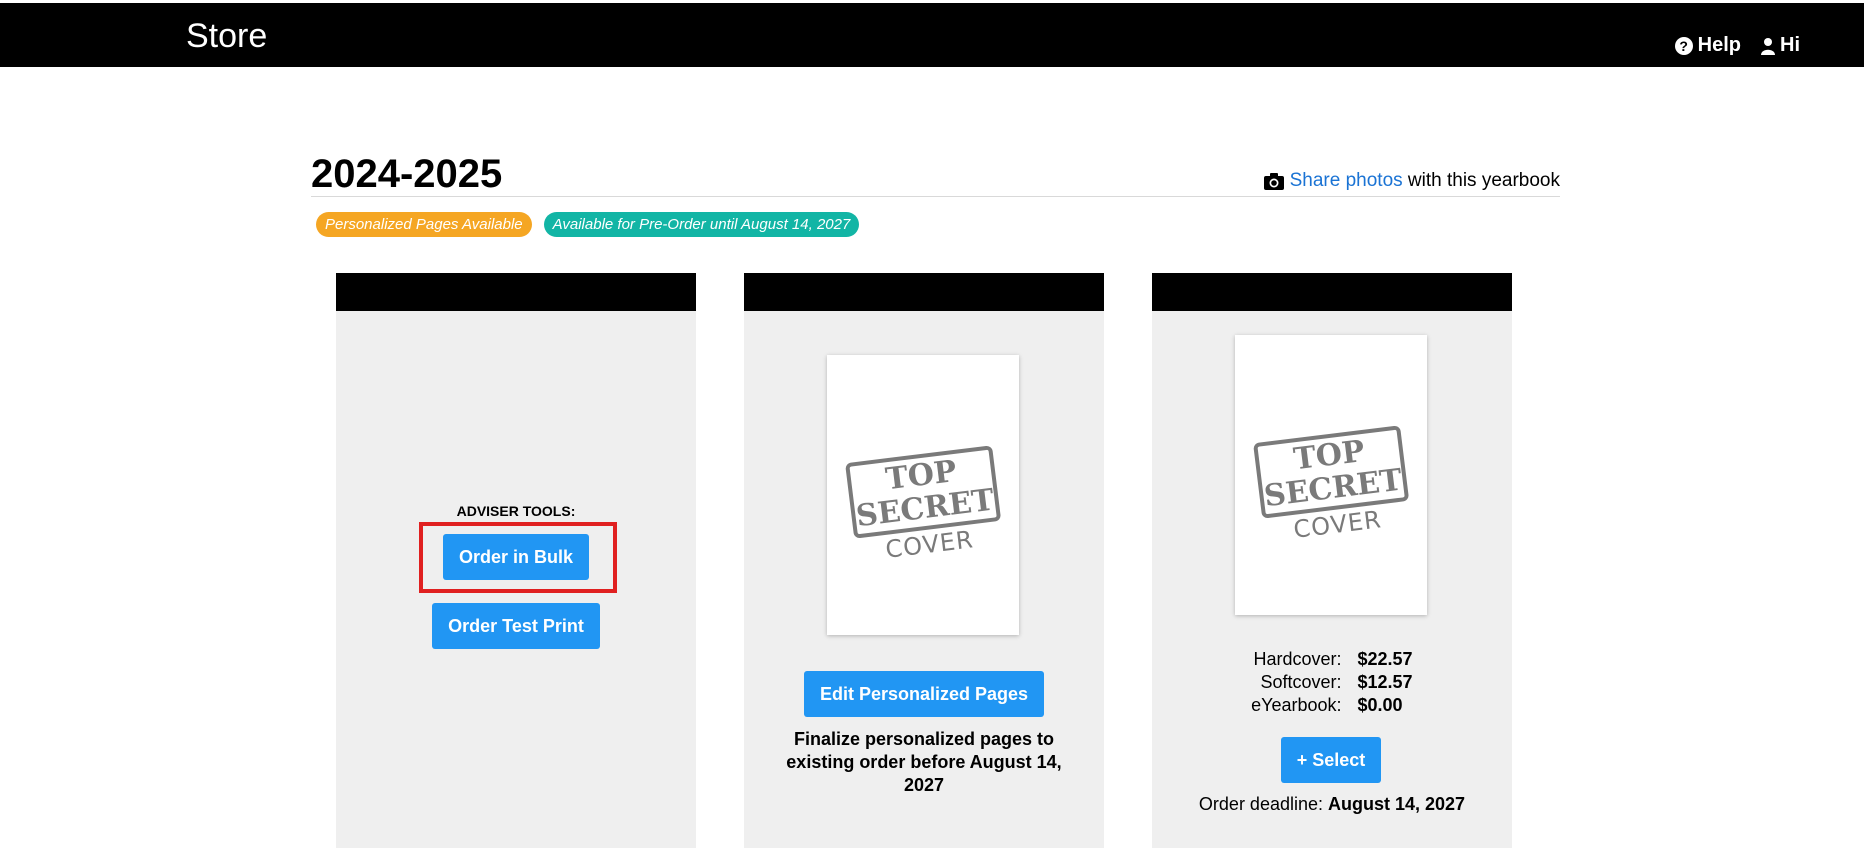 This screenshot has height=848, width=1864. I want to click on top-right-nav: ? Help Hi, so click(1737, 45).